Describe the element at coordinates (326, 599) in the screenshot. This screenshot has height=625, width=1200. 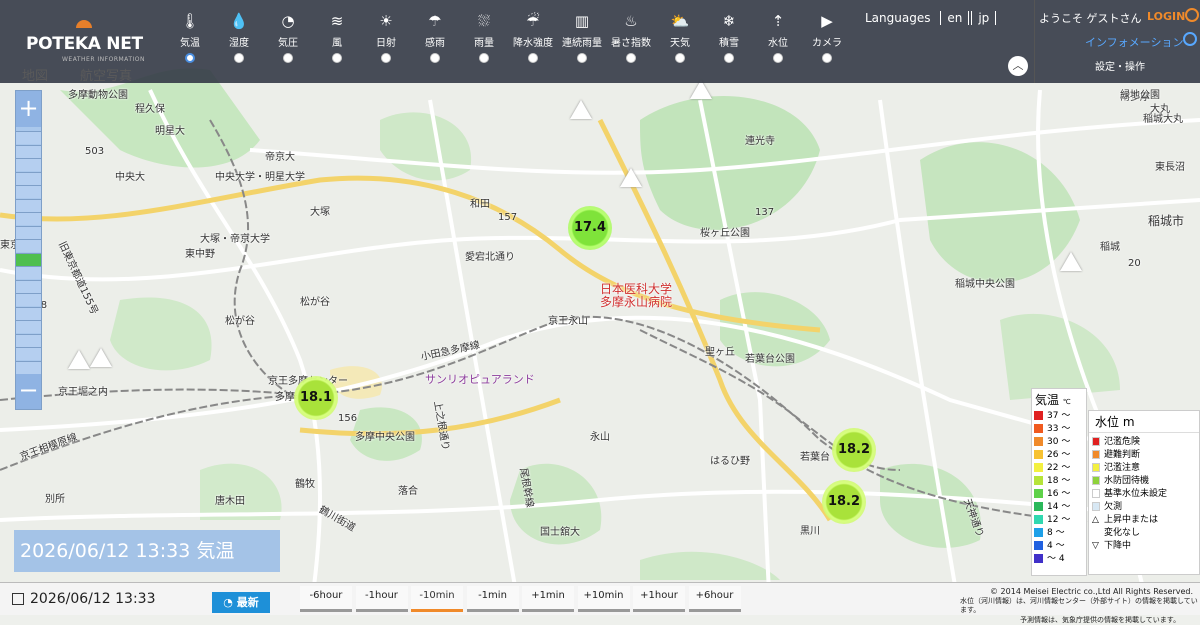
I see `time-step-button: -6hour` at that location.